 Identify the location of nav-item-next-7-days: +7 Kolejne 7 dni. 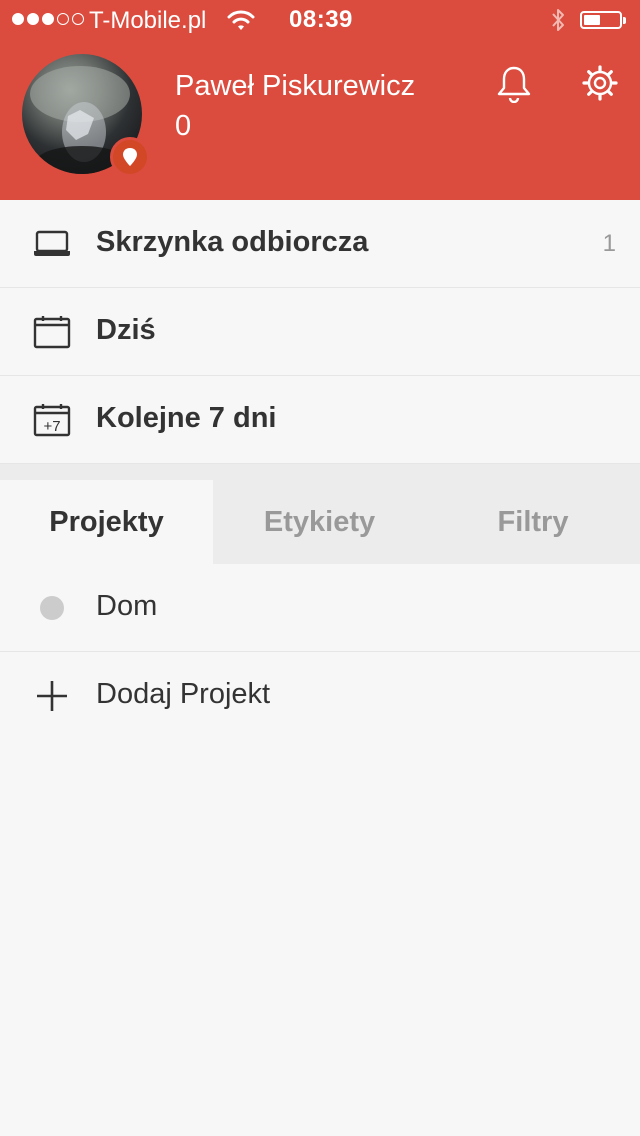
(320, 420).